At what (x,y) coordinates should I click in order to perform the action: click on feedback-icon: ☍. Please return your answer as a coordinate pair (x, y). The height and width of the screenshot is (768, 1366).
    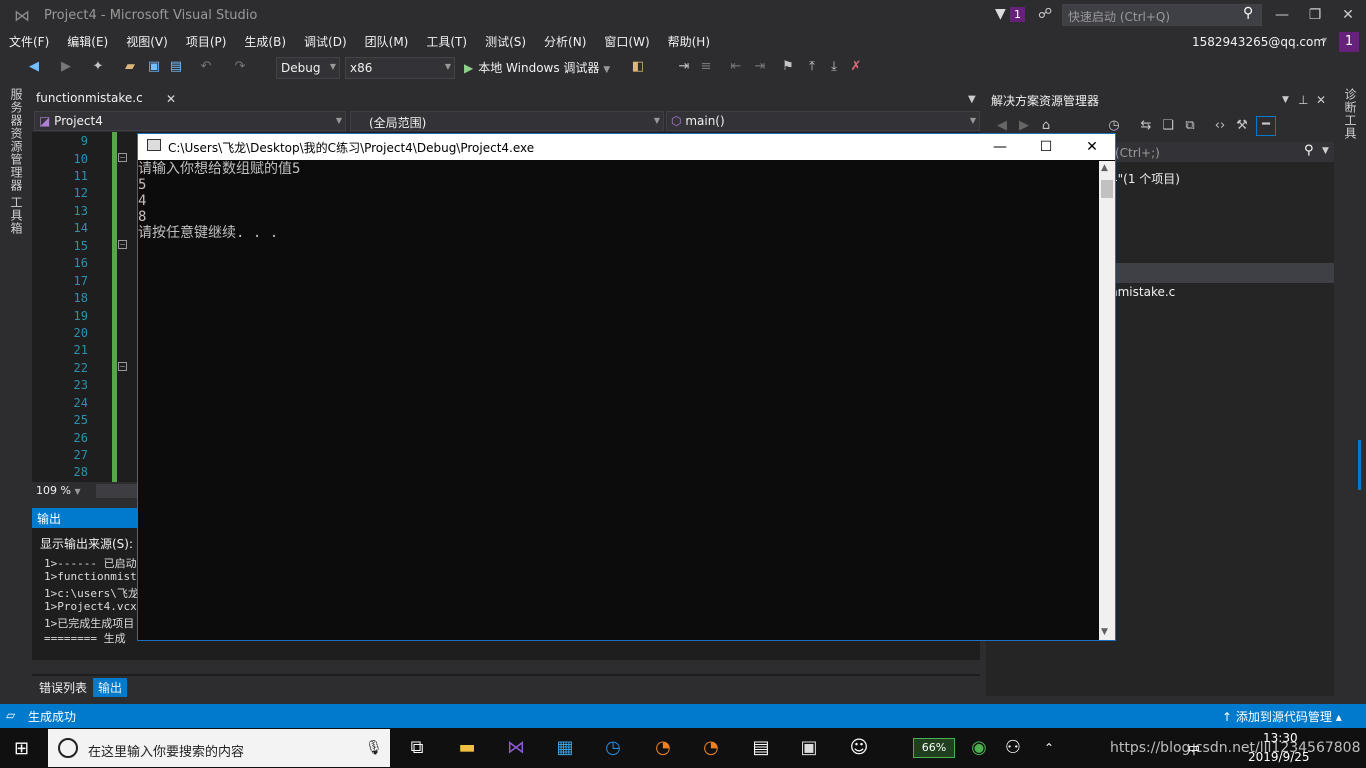
    Looking at the image, I should click on (1045, 14).